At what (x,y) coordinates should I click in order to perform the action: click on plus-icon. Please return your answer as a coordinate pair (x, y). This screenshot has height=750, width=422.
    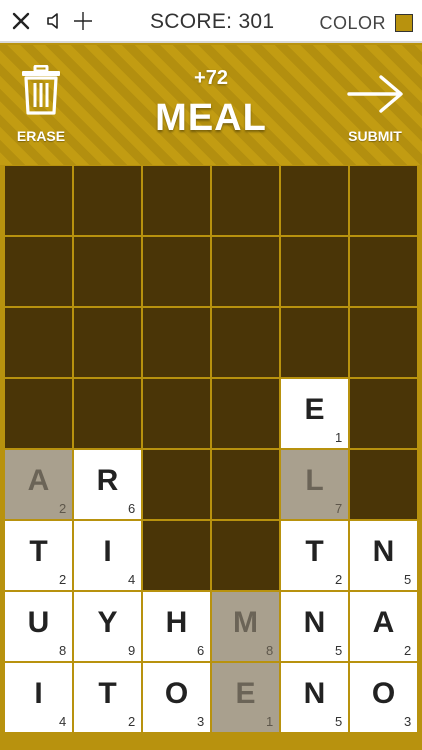
    Looking at the image, I should click on (83, 21).